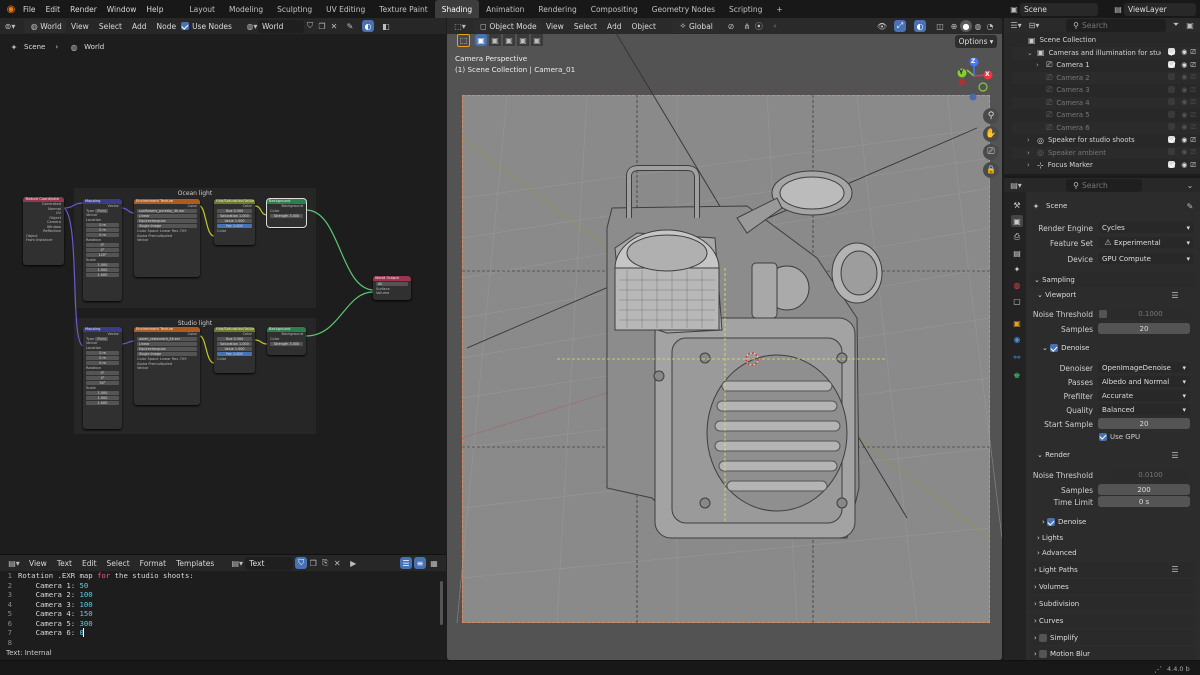 This screenshot has height=675, width=1200. Describe the element at coordinates (1175, 570) in the screenshot. I see `light-paths-presets-icon: ☰` at that location.